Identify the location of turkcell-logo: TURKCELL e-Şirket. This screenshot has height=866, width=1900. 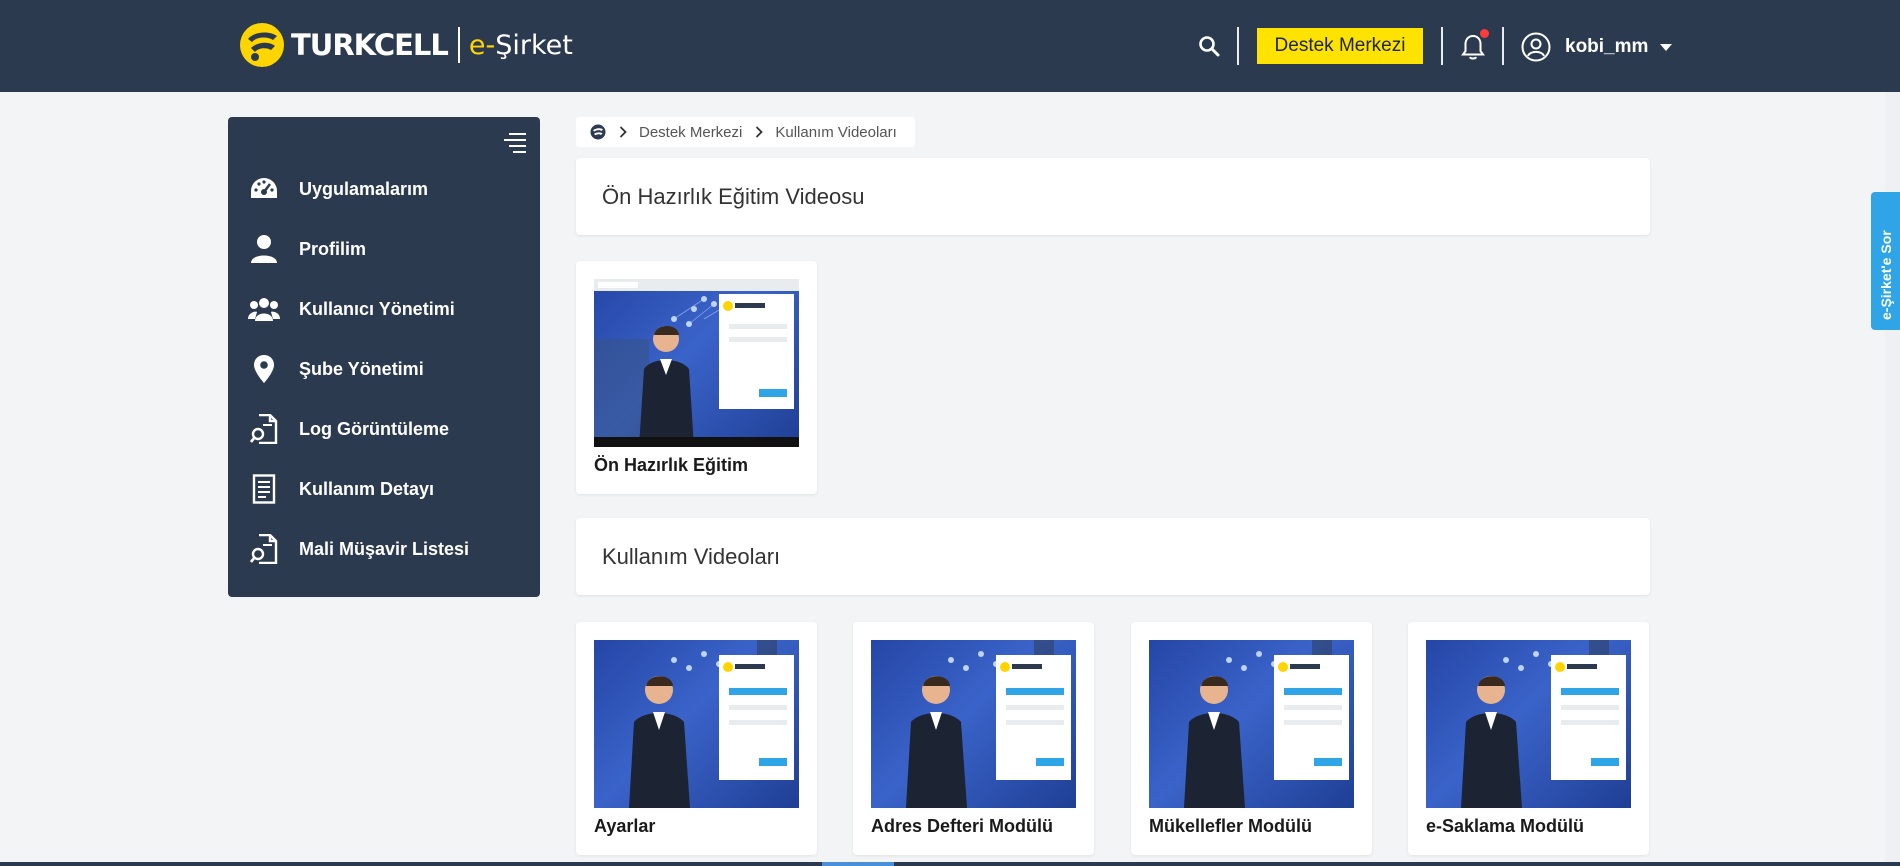
(406, 45).